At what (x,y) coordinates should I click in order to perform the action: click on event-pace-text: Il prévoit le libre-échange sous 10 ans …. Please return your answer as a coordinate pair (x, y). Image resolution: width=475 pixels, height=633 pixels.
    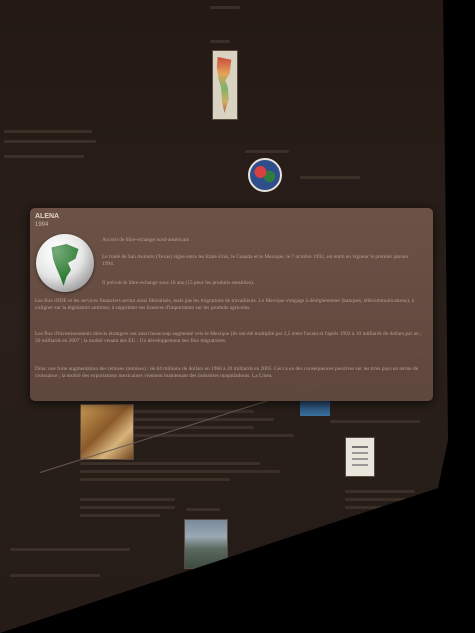
    Looking at the image, I should click on (178, 283).